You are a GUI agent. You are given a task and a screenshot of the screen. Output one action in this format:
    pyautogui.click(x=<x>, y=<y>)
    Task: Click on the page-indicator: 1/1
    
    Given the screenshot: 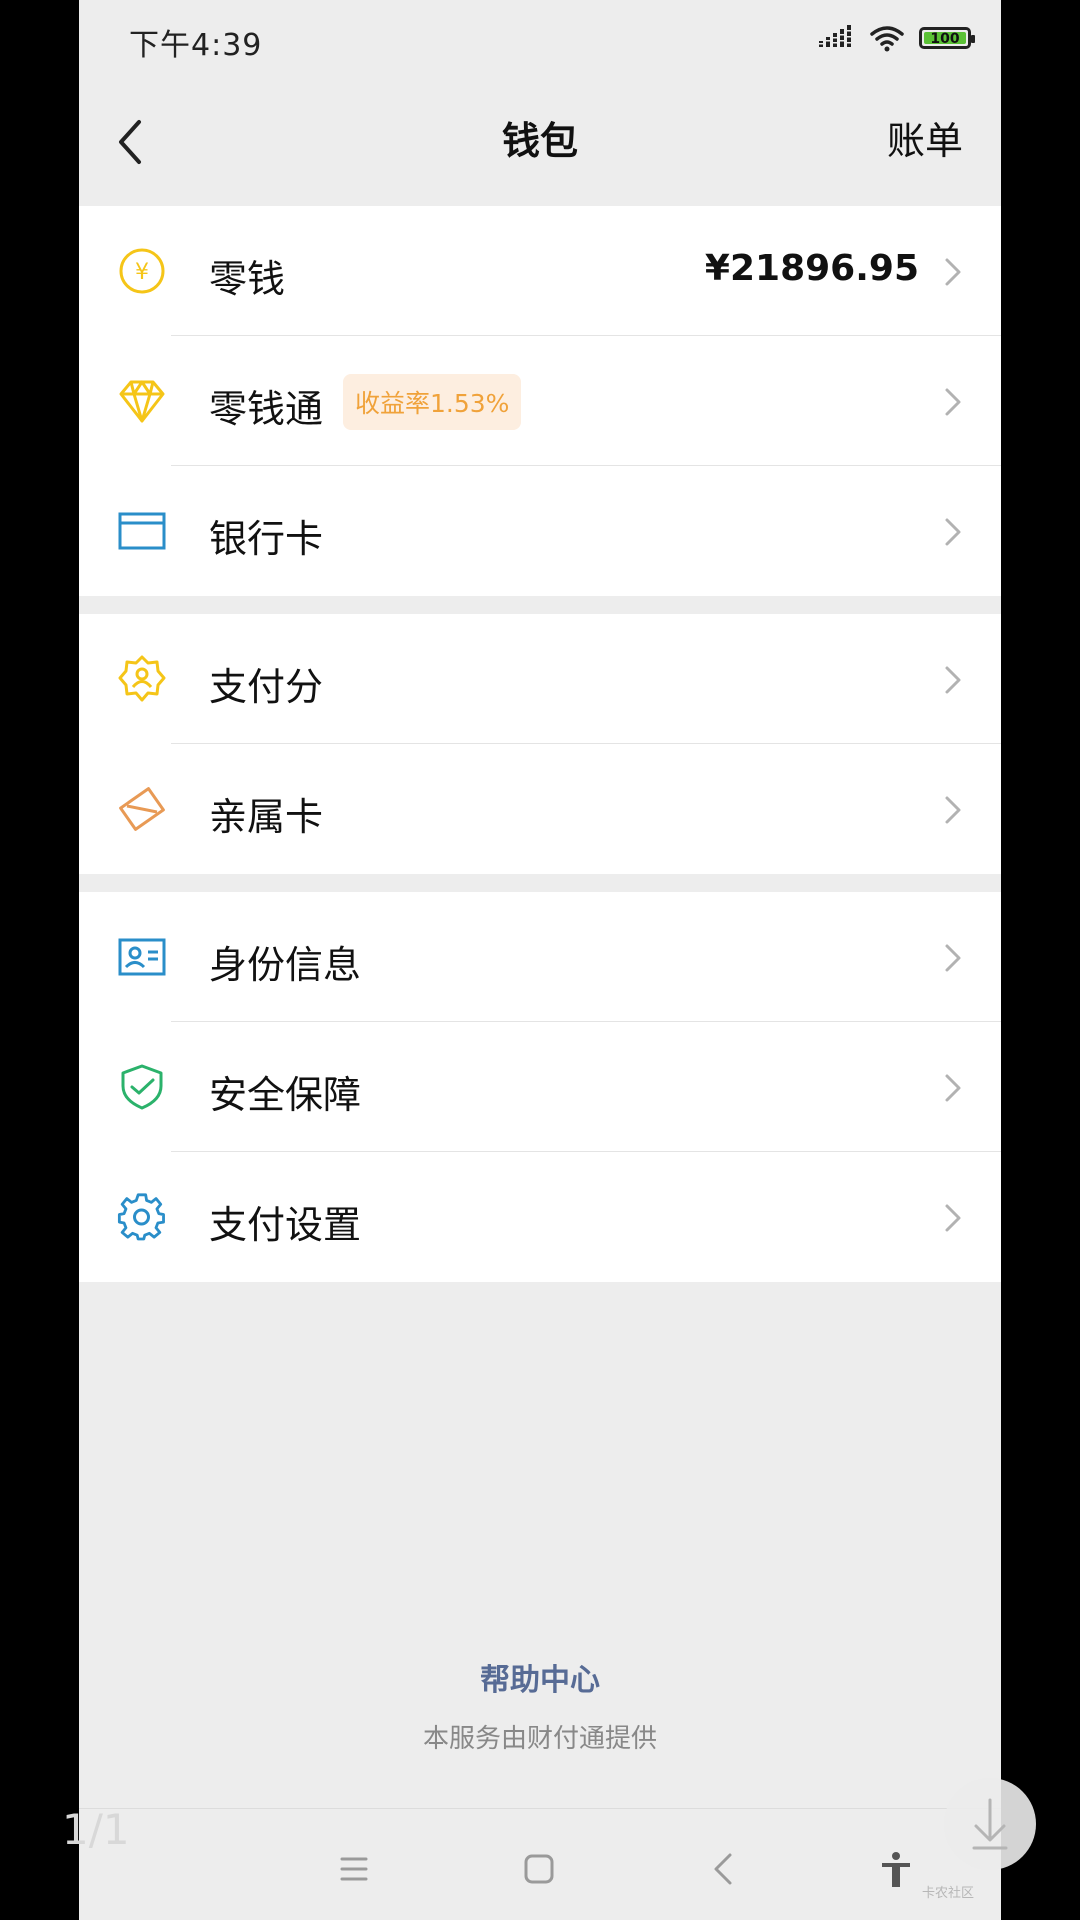 What is the action you would take?
    pyautogui.click(x=96, y=1829)
    